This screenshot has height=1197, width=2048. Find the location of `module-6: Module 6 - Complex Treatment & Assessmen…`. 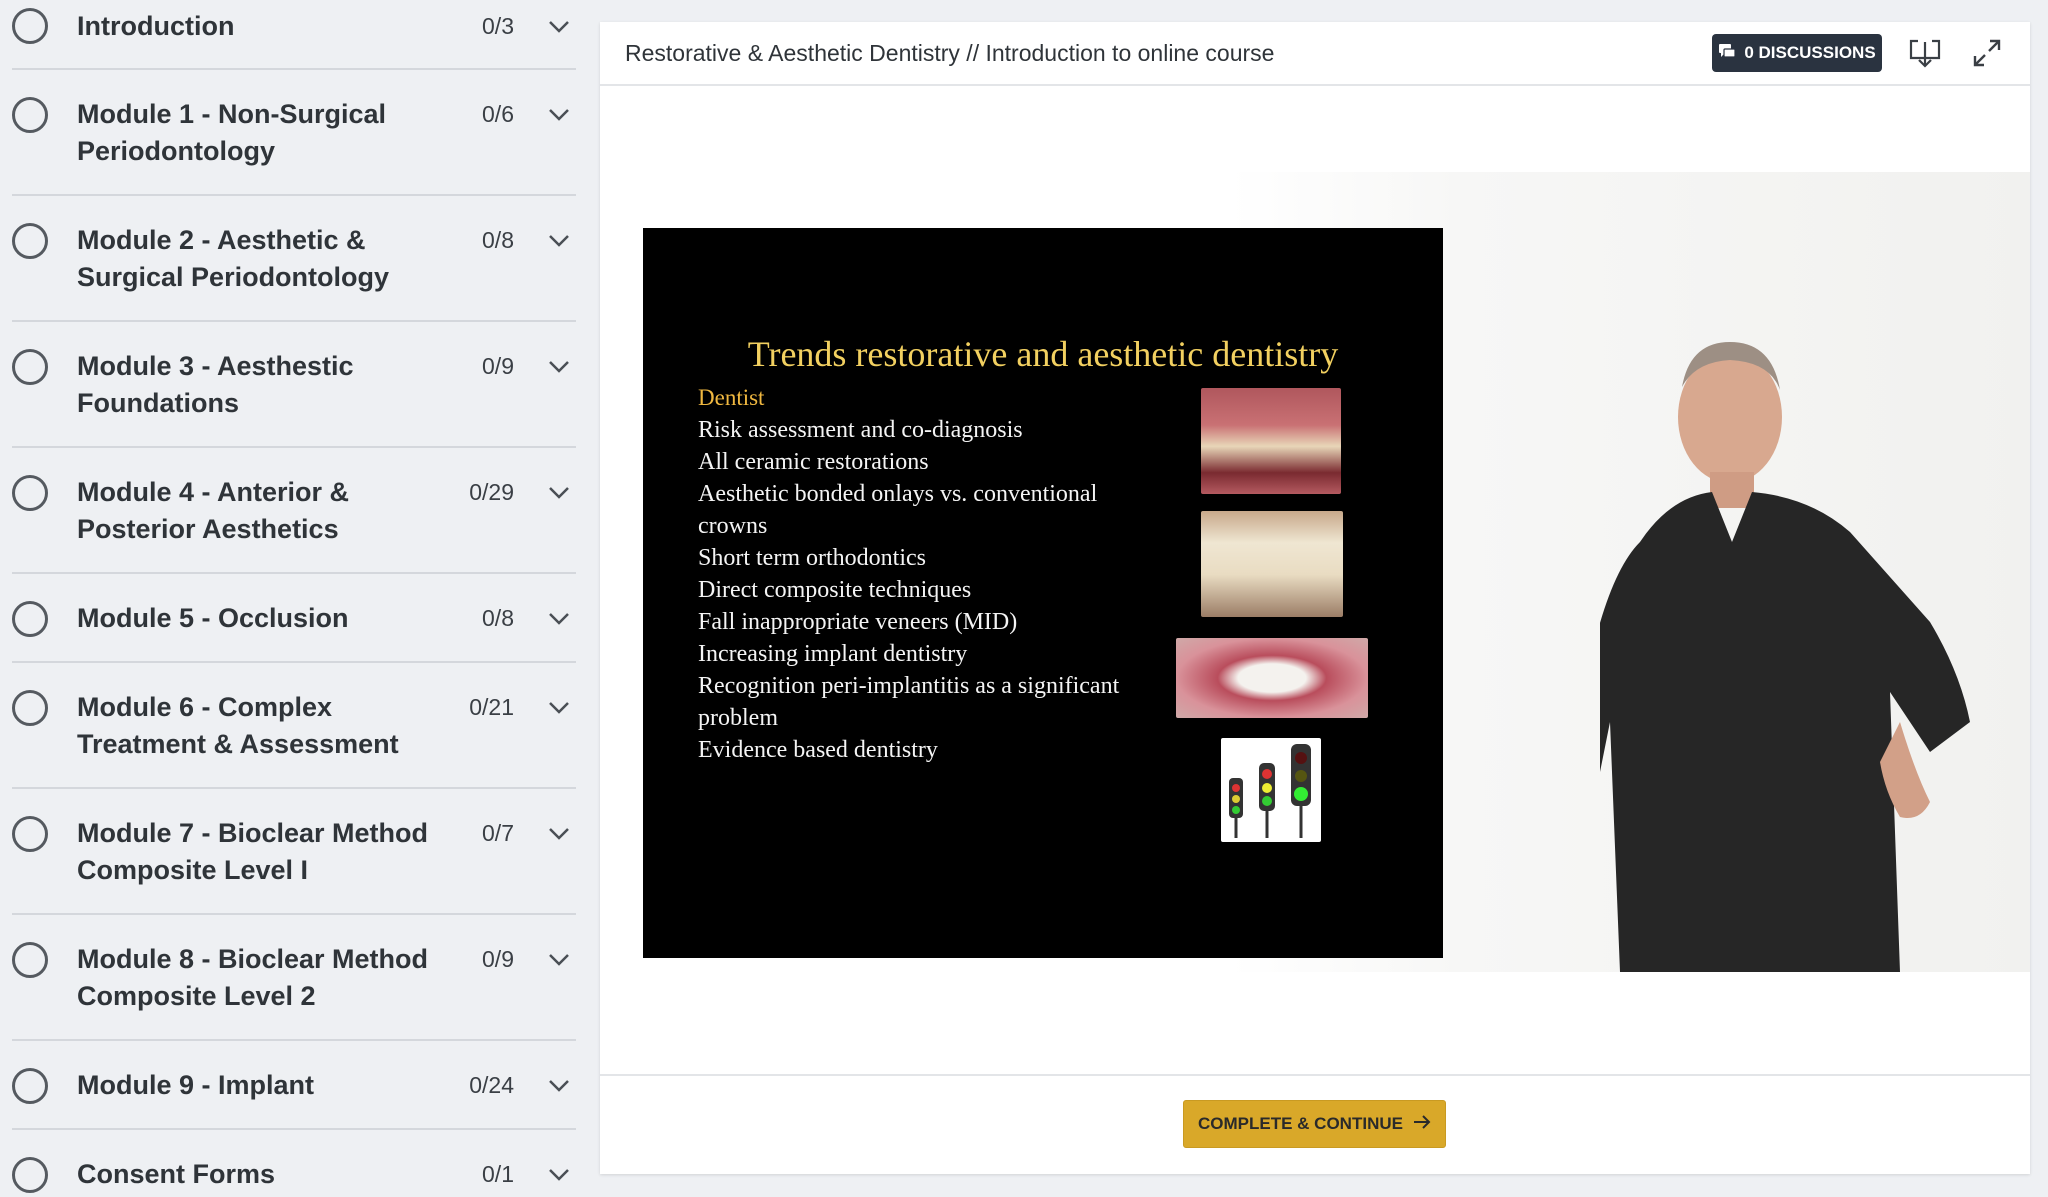

module-6: Module 6 - Complex Treatment & Assessmen… is located at coordinates (294, 726).